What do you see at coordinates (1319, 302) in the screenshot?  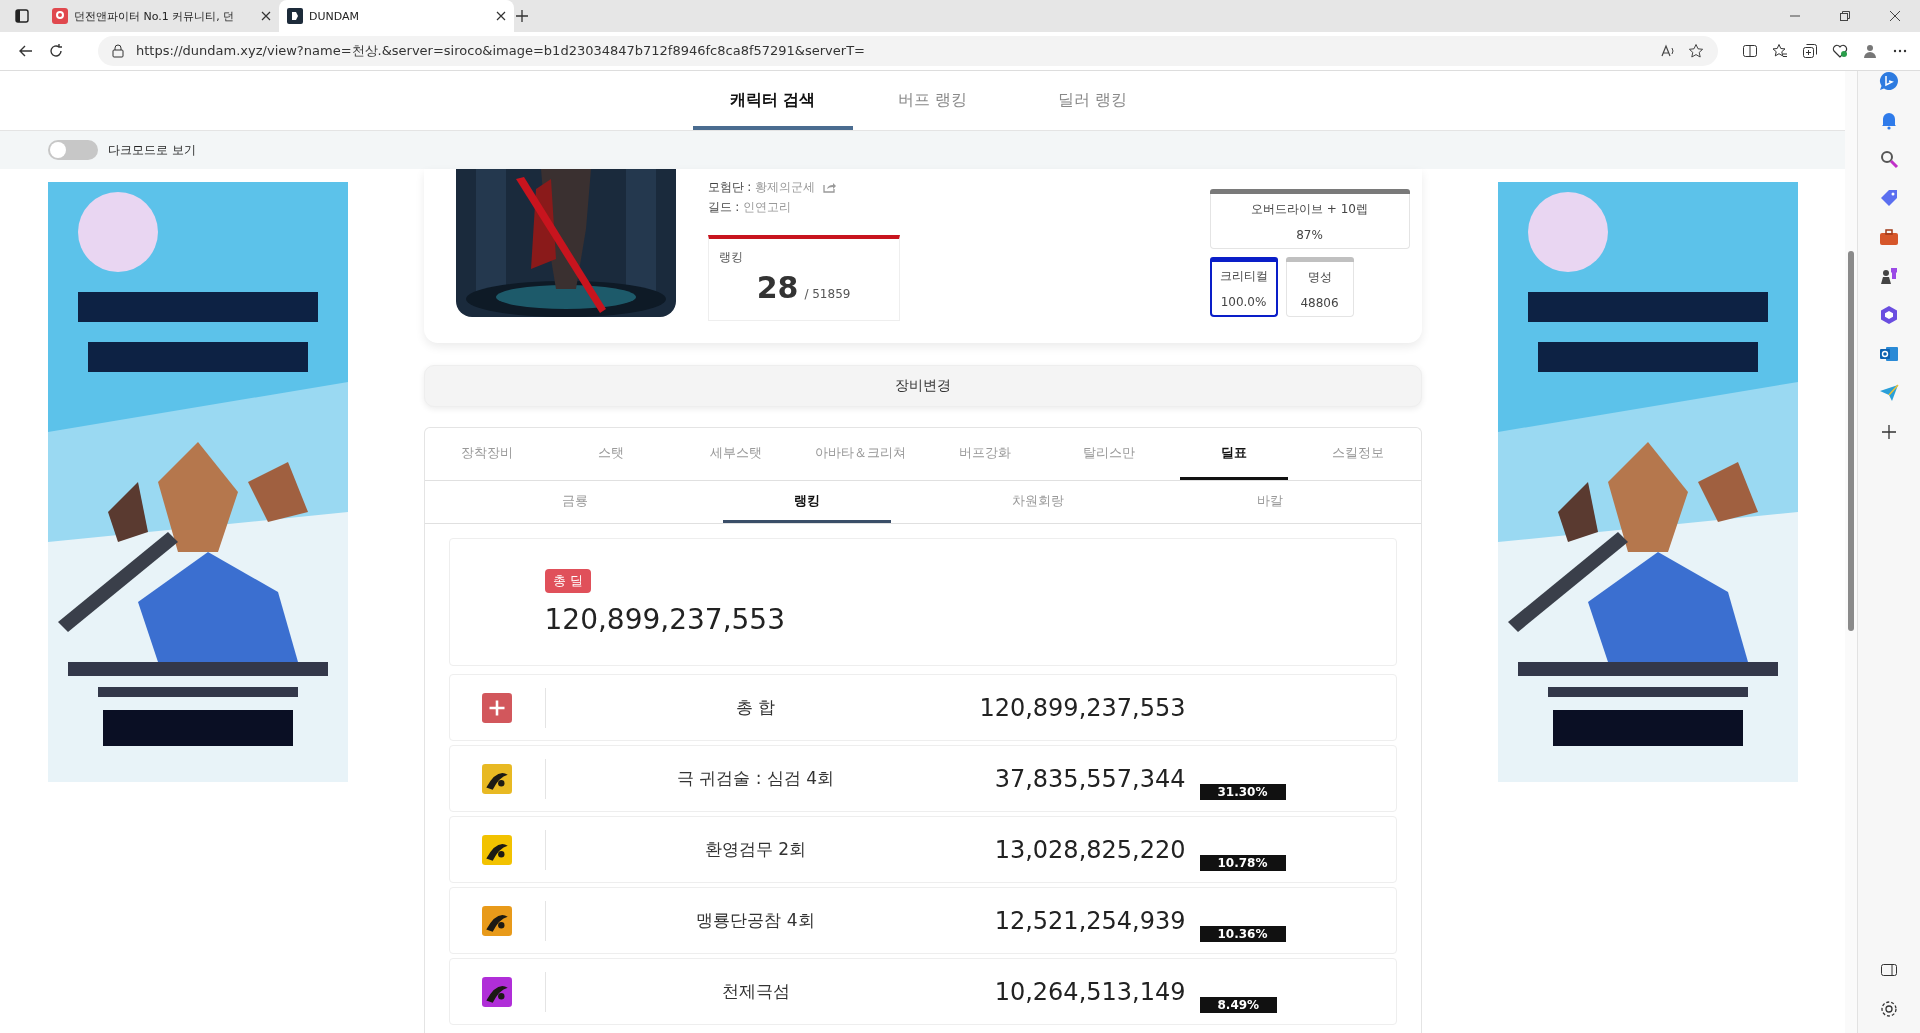 I see `stat-value: 48806` at bounding box center [1319, 302].